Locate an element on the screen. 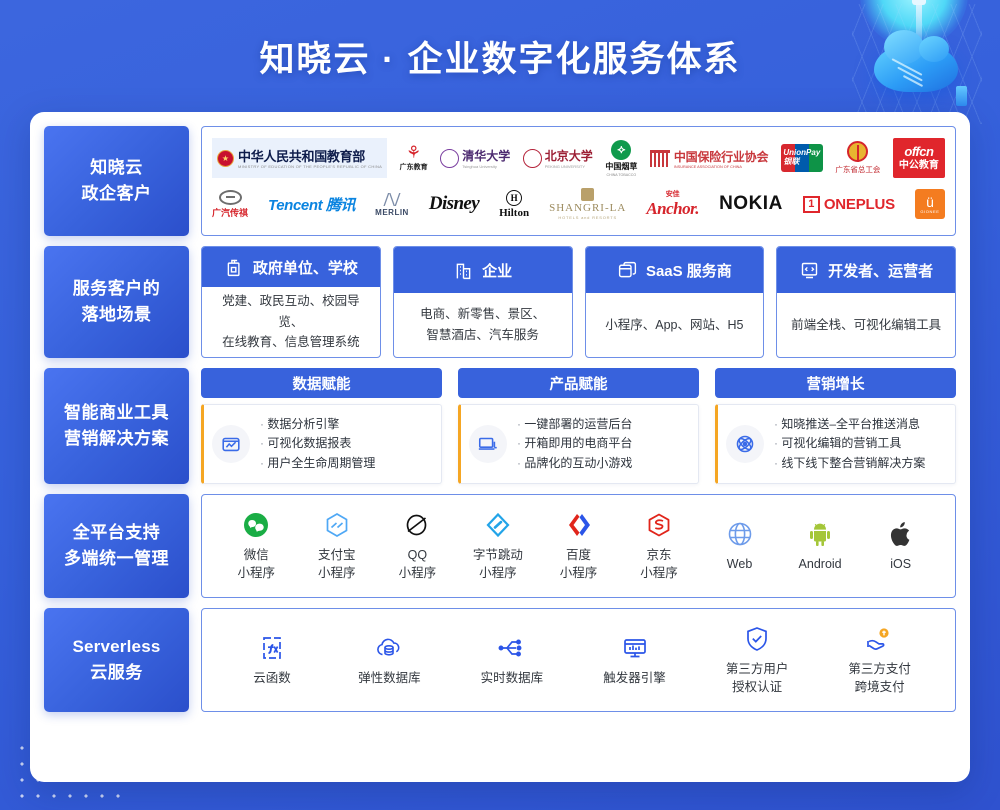 The width and height of the screenshot is (1000, 810). scene-card-title: 企业 is located at coordinates (497, 271).